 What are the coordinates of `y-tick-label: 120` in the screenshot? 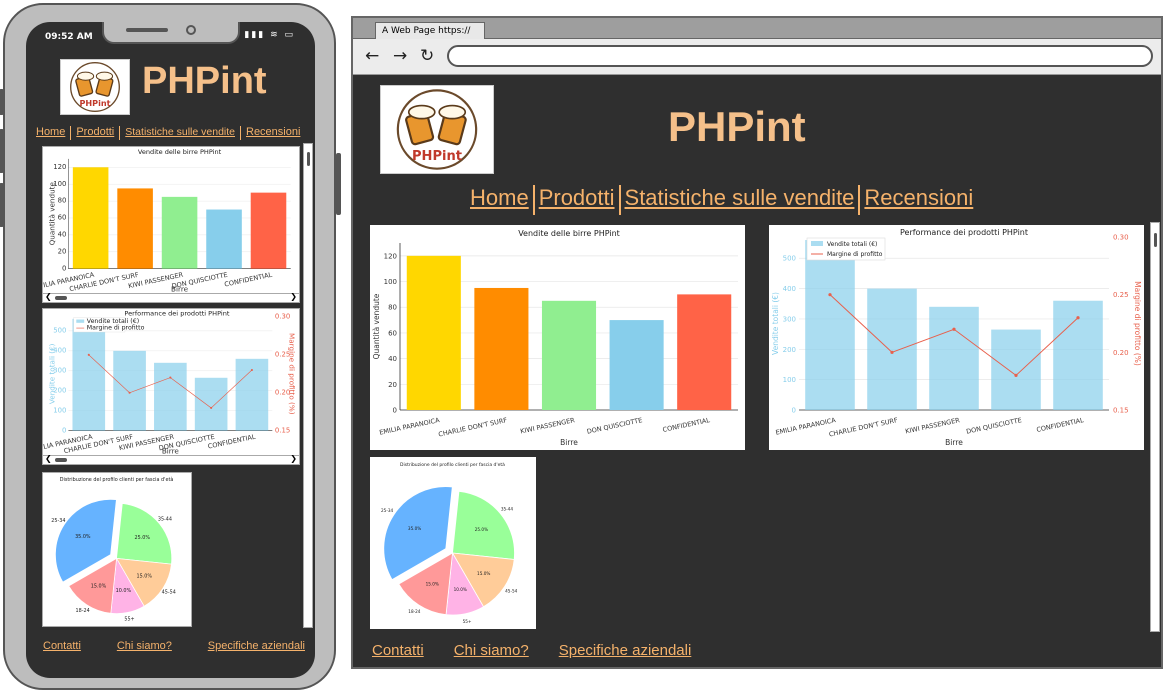 It's located at (390, 256).